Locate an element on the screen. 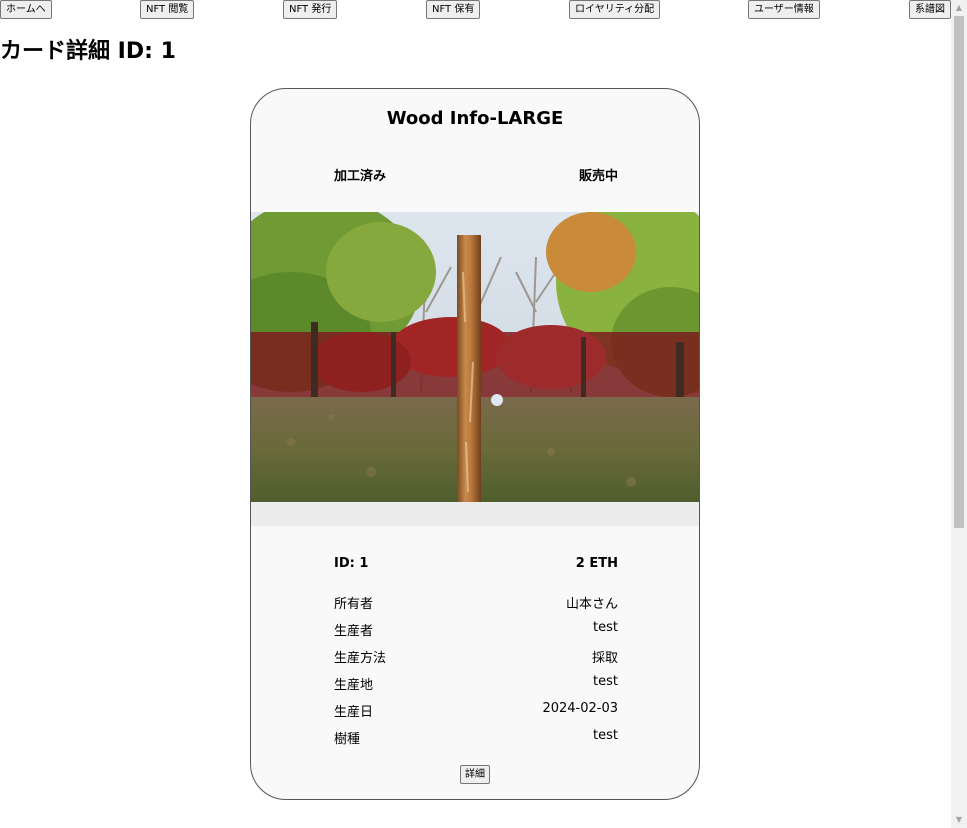 This screenshot has width=967, height=828. origin-value: test is located at coordinates (605, 681).